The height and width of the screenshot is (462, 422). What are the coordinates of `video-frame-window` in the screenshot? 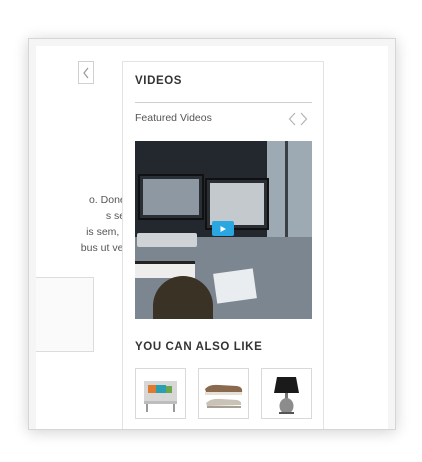 It's located at (289, 191).